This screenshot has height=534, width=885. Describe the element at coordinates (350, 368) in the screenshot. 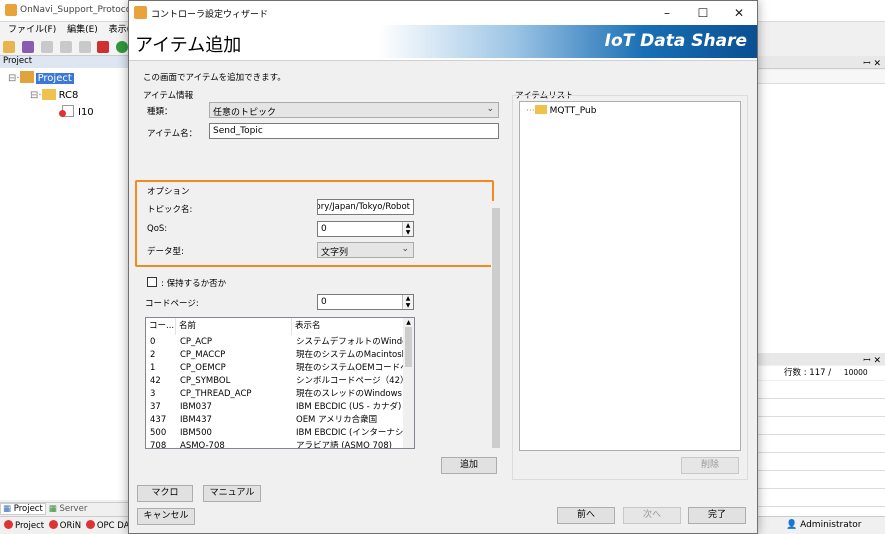

I see `display-name-cell: 現在のシステムOEMコードペー` at that location.